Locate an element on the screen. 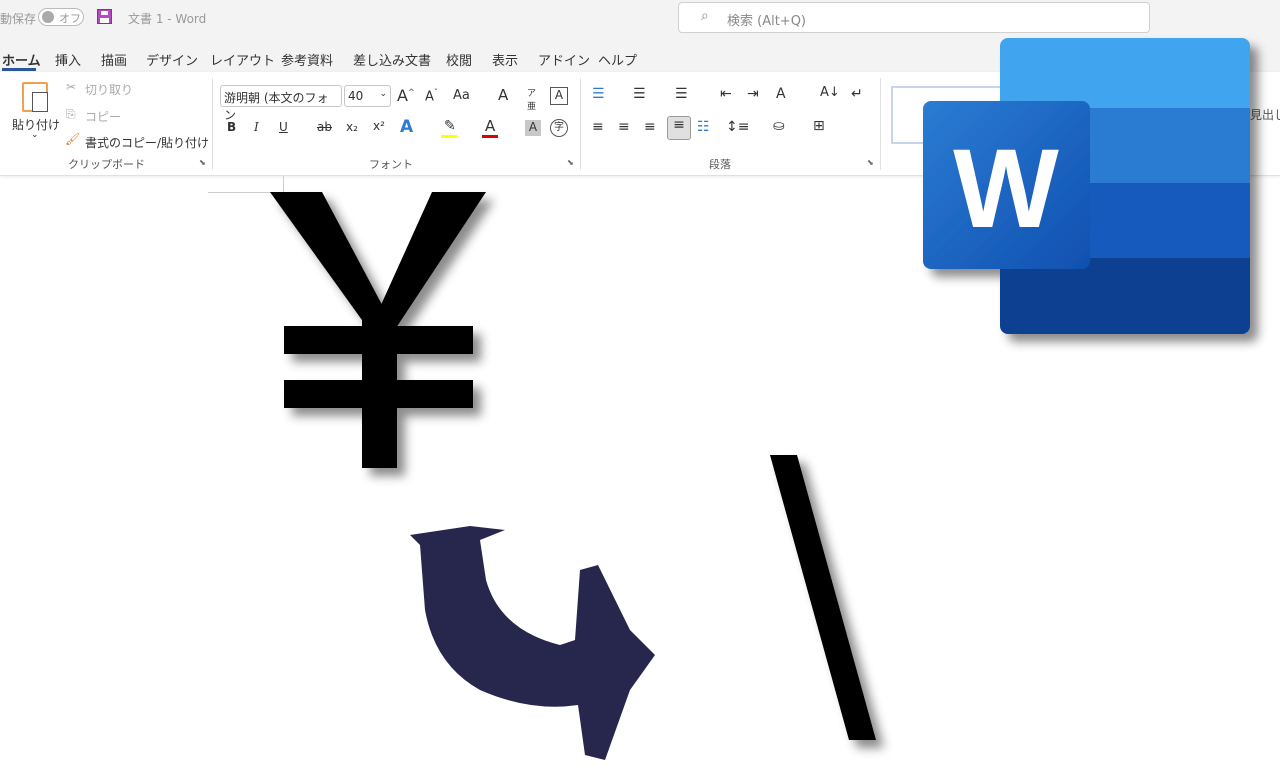  backslash-symbol is located at coordinates (823, 597).